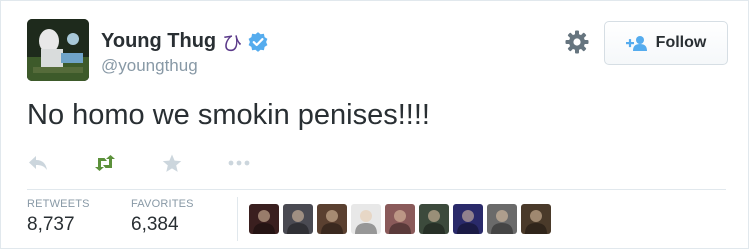 This screenshot has height=249, width=749. What do you see at coordinates (58, 204) in the screenshot?
I see `retweets-label: RETWEETS` at bounding box center [58, 204].